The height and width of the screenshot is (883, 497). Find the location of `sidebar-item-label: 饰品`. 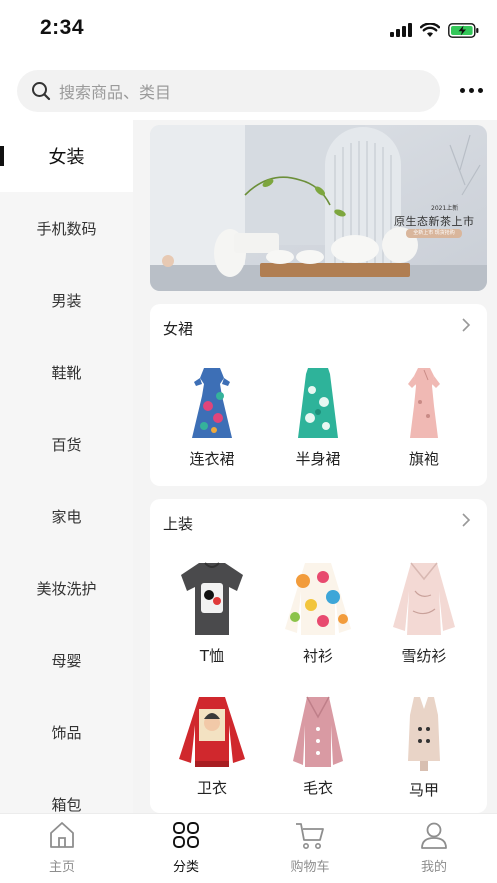

sidebar-item-label: 饰品 is located at coordinates (66, 732).